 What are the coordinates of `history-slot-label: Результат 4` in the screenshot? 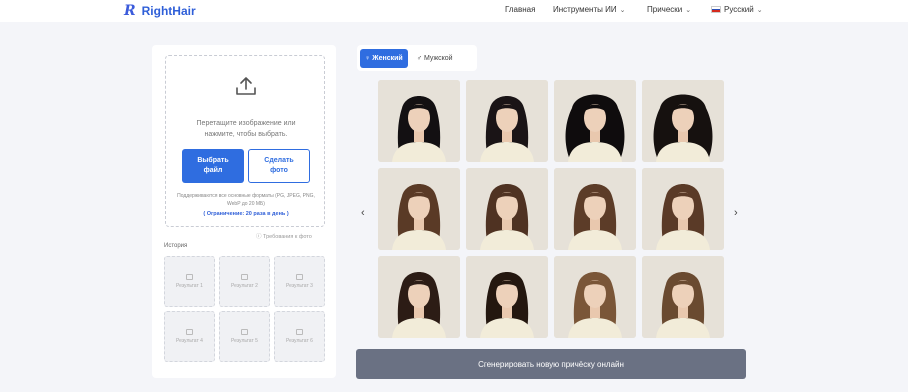 It's located at (189, 341).